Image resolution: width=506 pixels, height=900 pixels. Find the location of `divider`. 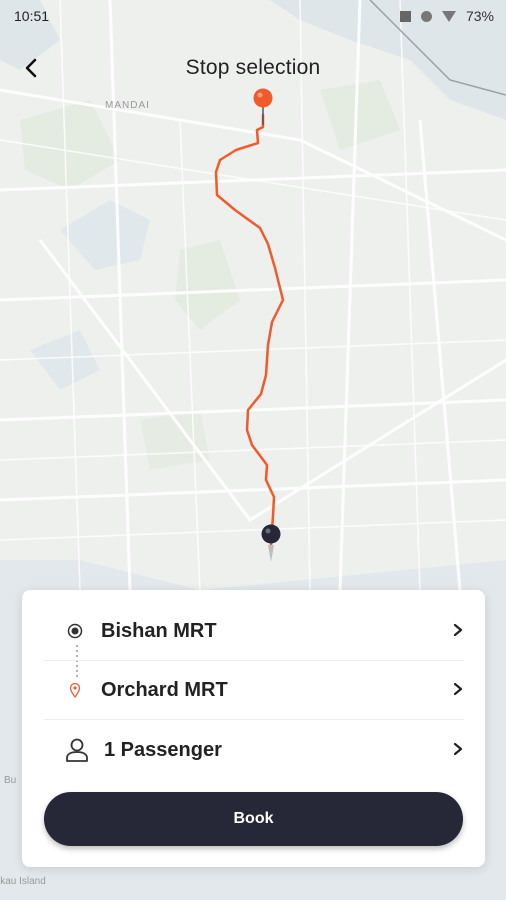

divider is located at coordinates (254, 719).